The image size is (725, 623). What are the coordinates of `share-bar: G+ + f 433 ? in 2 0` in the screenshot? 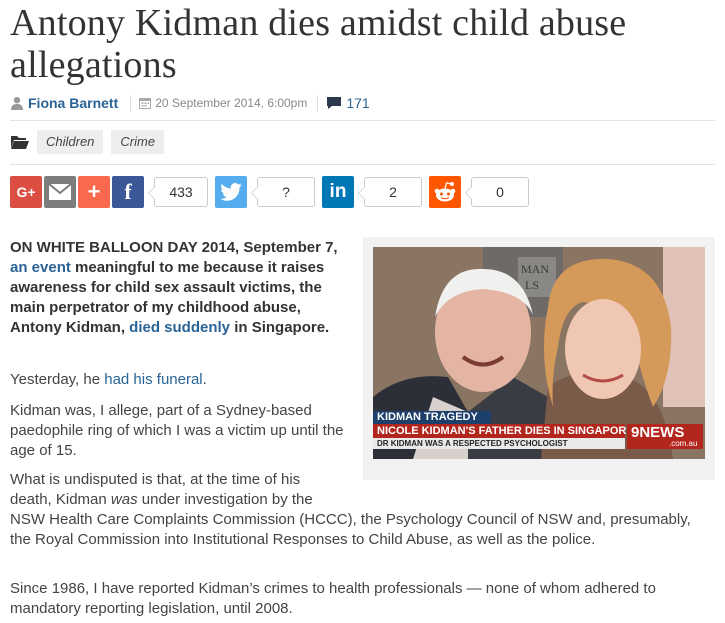 It's located at (269, 192).